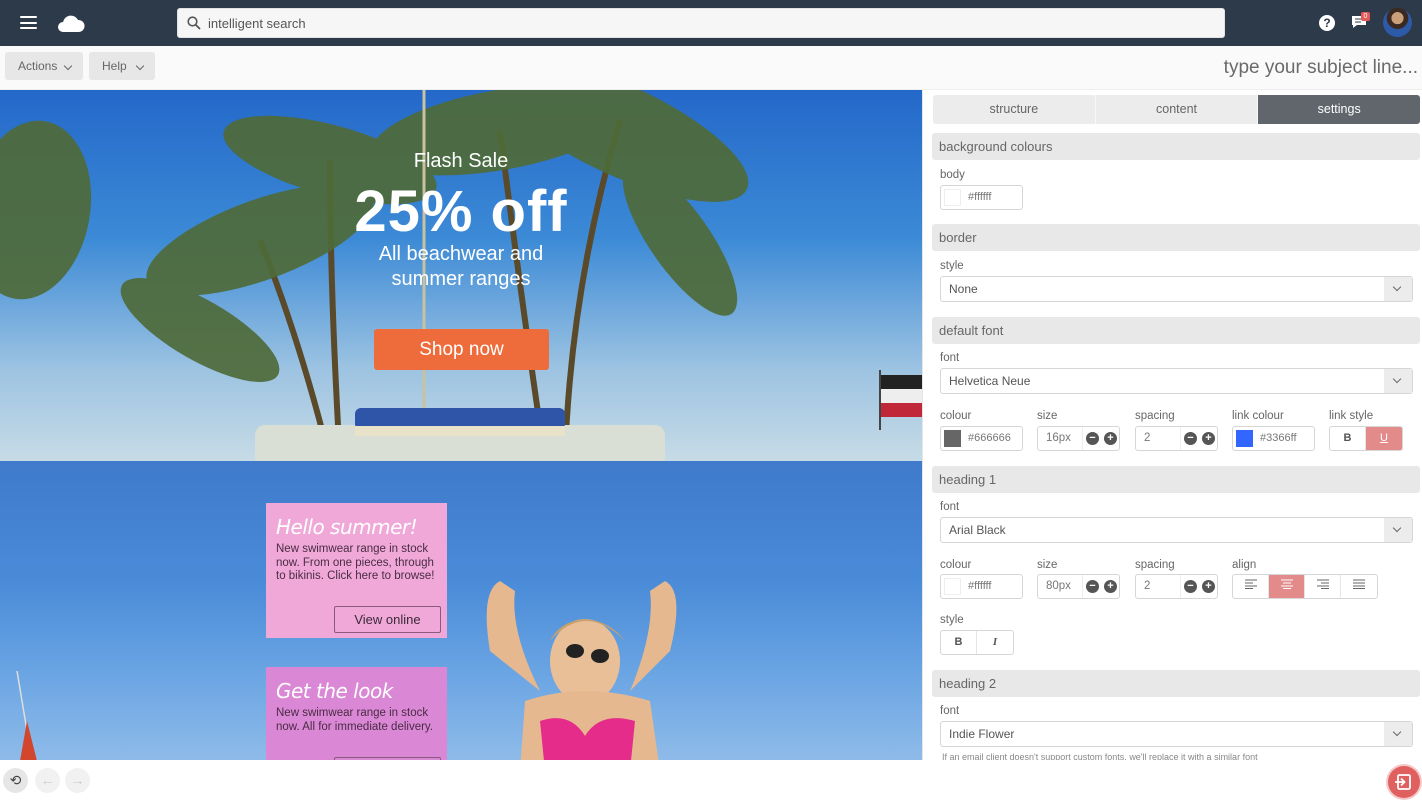 Image resolution: width=1422 pixels, height=803 pixels. I want to click on card-title: Hello summer!, so click(347, 527).